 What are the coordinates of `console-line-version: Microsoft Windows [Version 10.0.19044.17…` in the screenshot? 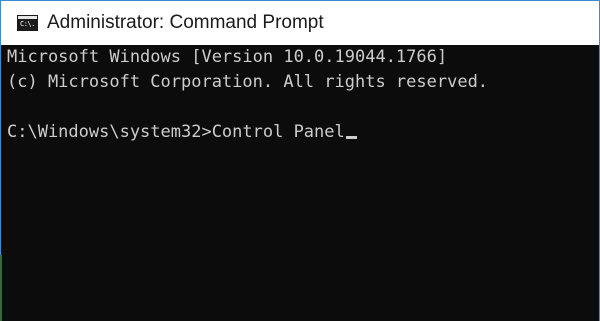 It's located at (227, 57).